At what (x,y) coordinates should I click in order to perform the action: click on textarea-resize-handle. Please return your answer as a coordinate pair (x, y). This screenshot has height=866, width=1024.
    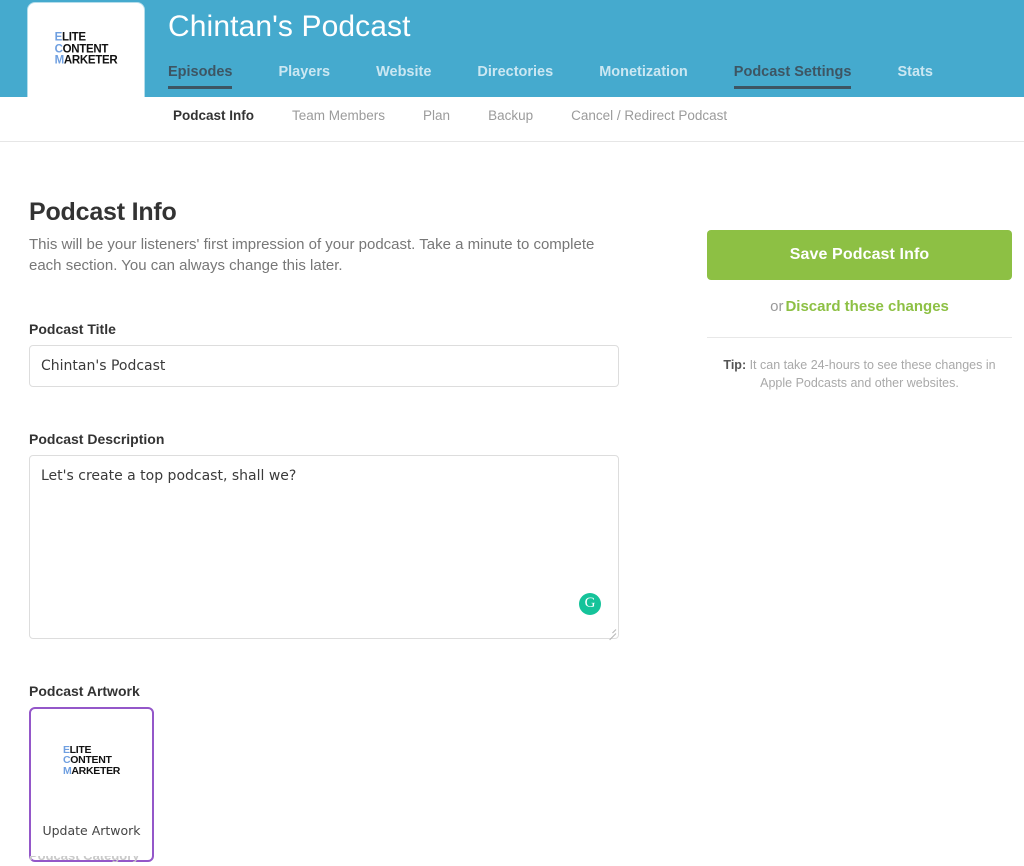
    Looking at the image, I should click on (611, 632).